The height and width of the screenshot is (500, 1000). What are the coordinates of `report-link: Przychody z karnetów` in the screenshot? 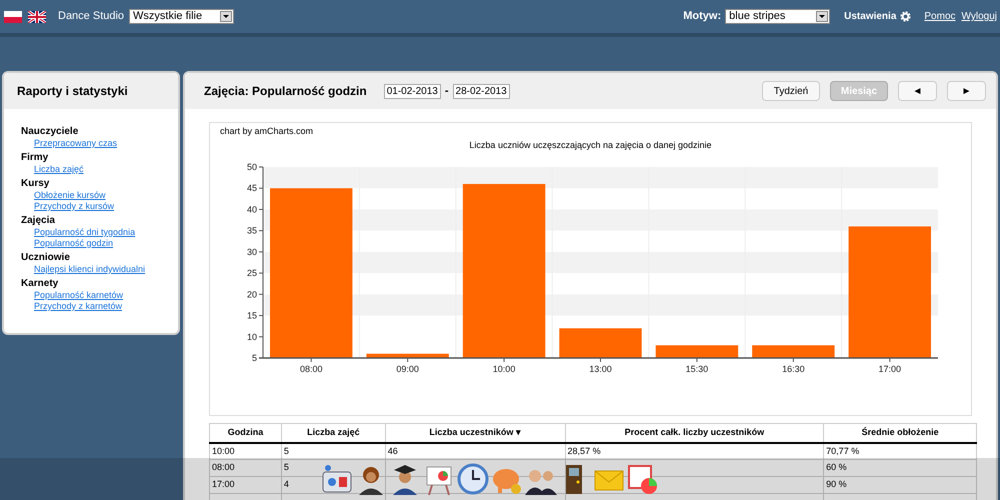 It's located at (78, 306).